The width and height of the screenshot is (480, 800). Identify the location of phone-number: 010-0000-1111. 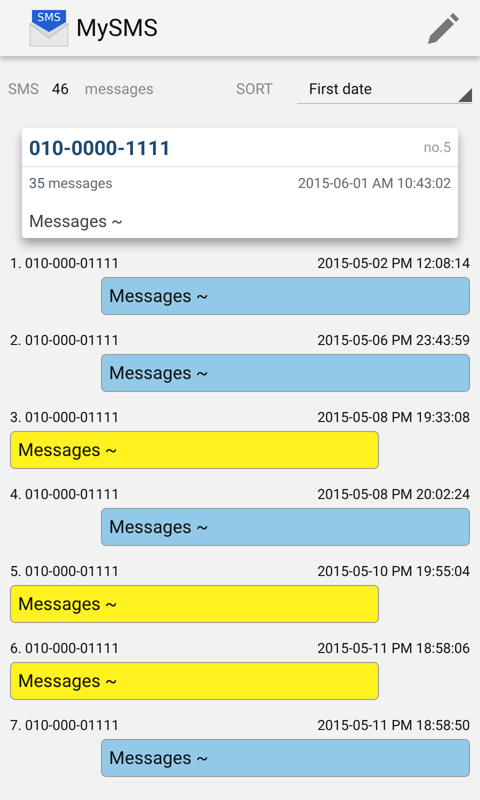
(100, 148).